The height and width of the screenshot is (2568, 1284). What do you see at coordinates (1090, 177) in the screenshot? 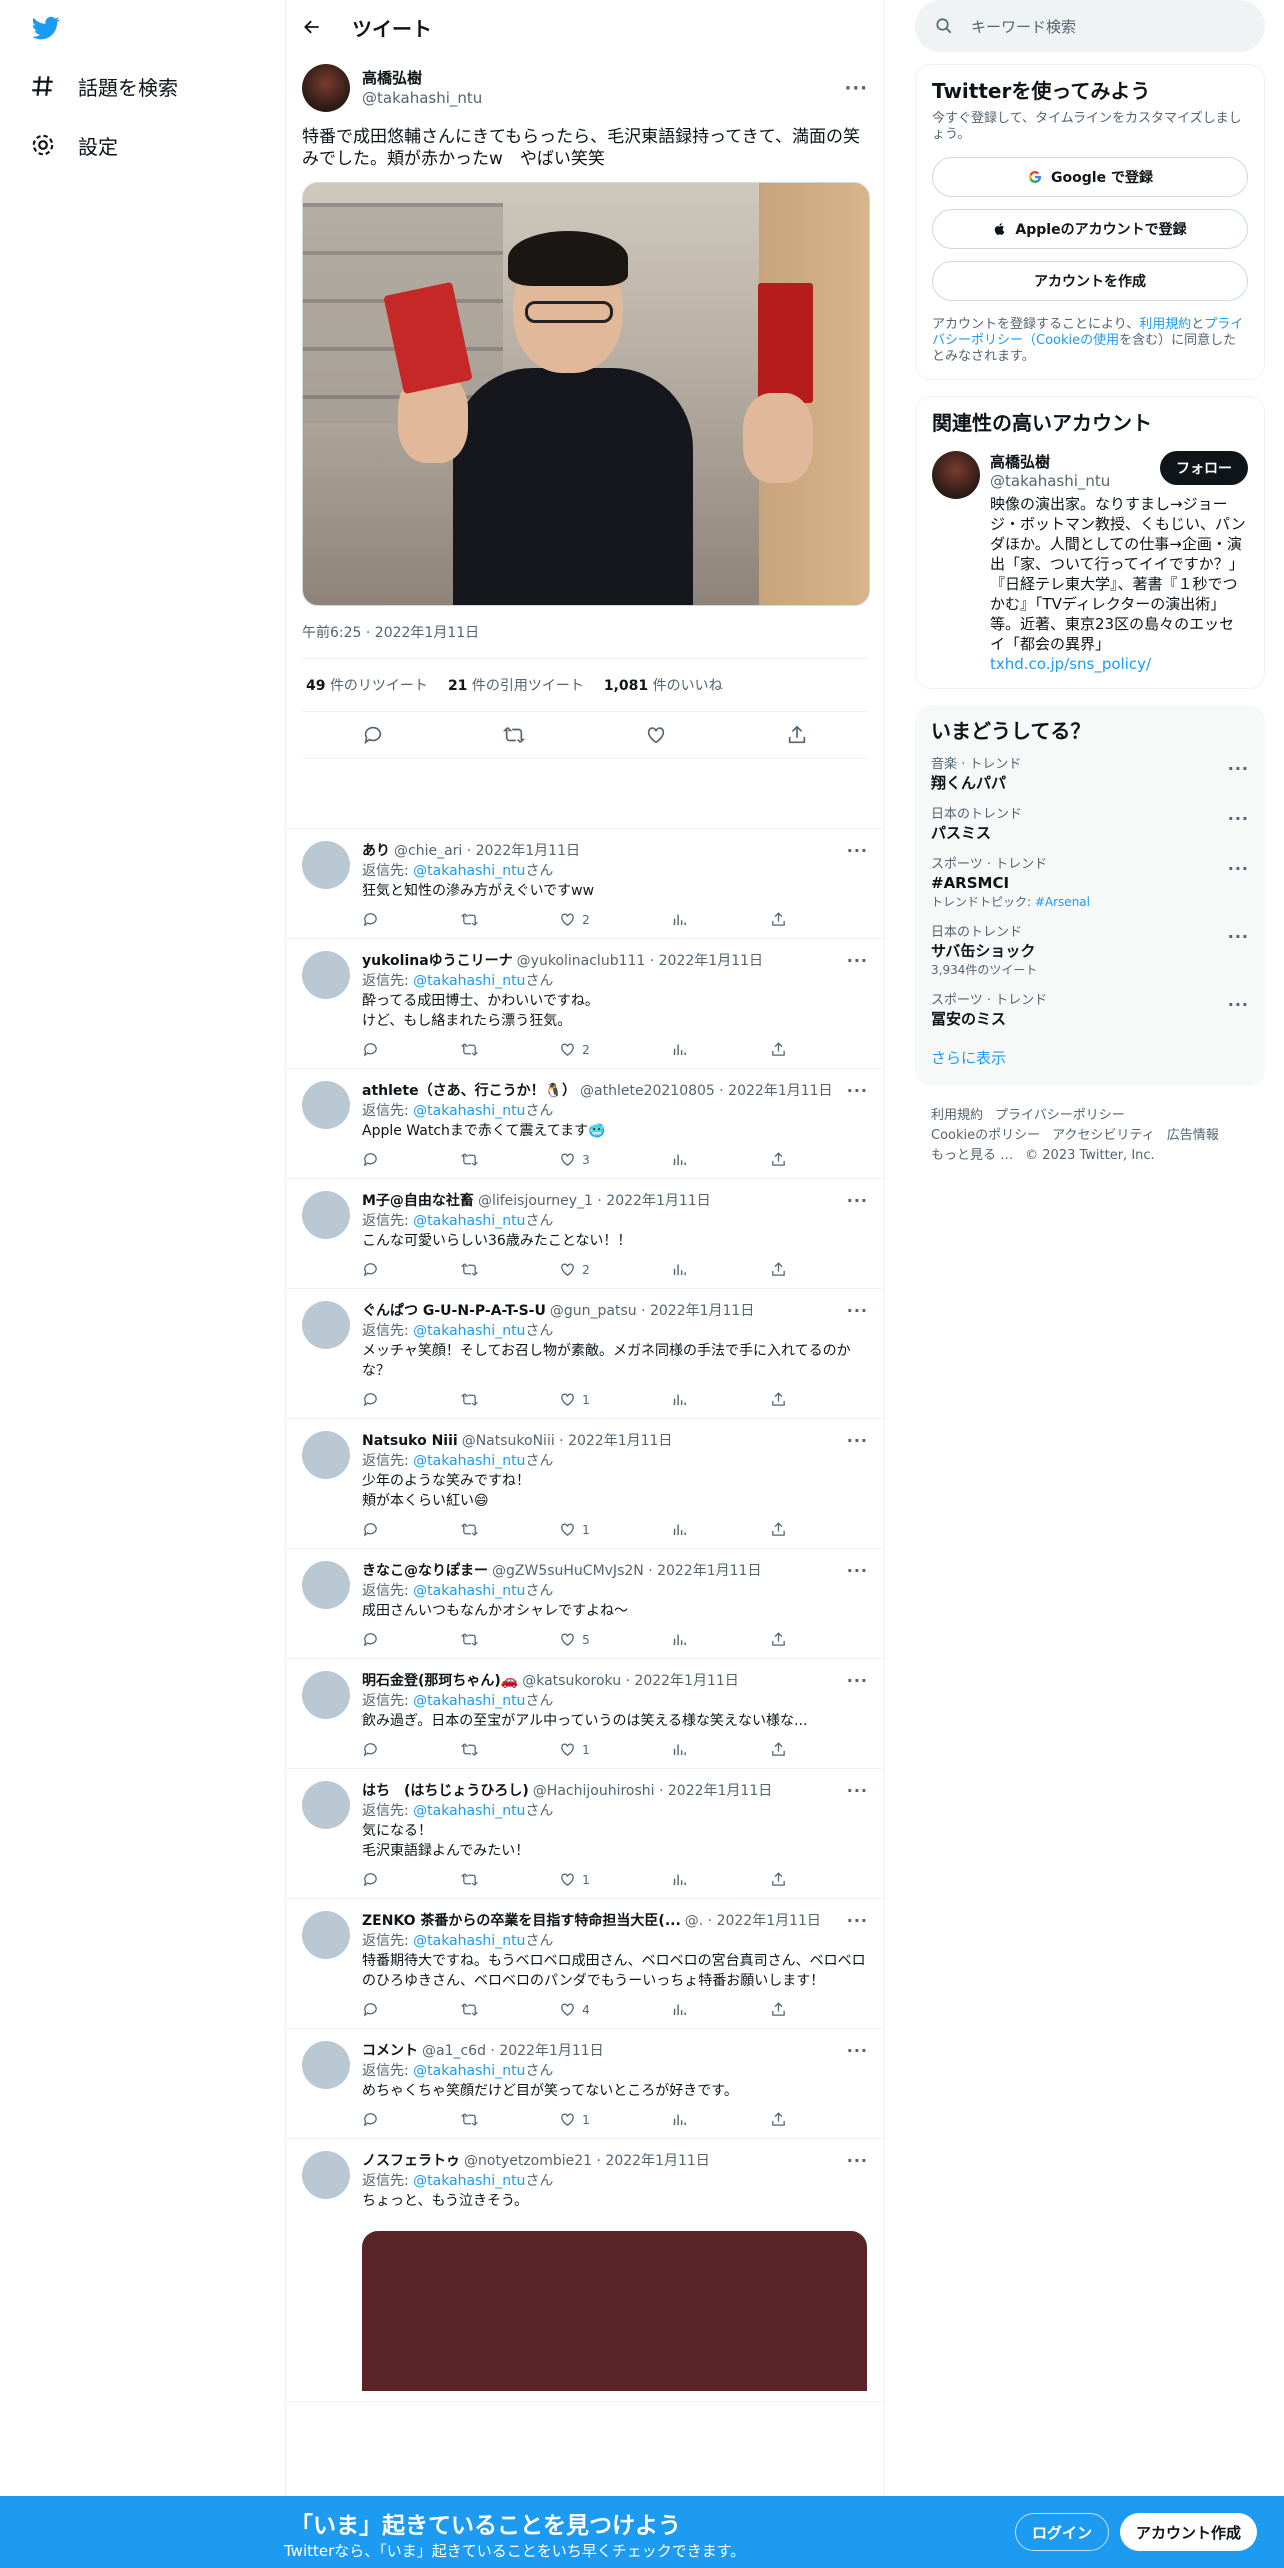
I see `google-signup-button: Google で登録` at bounding box center [1090, 177].